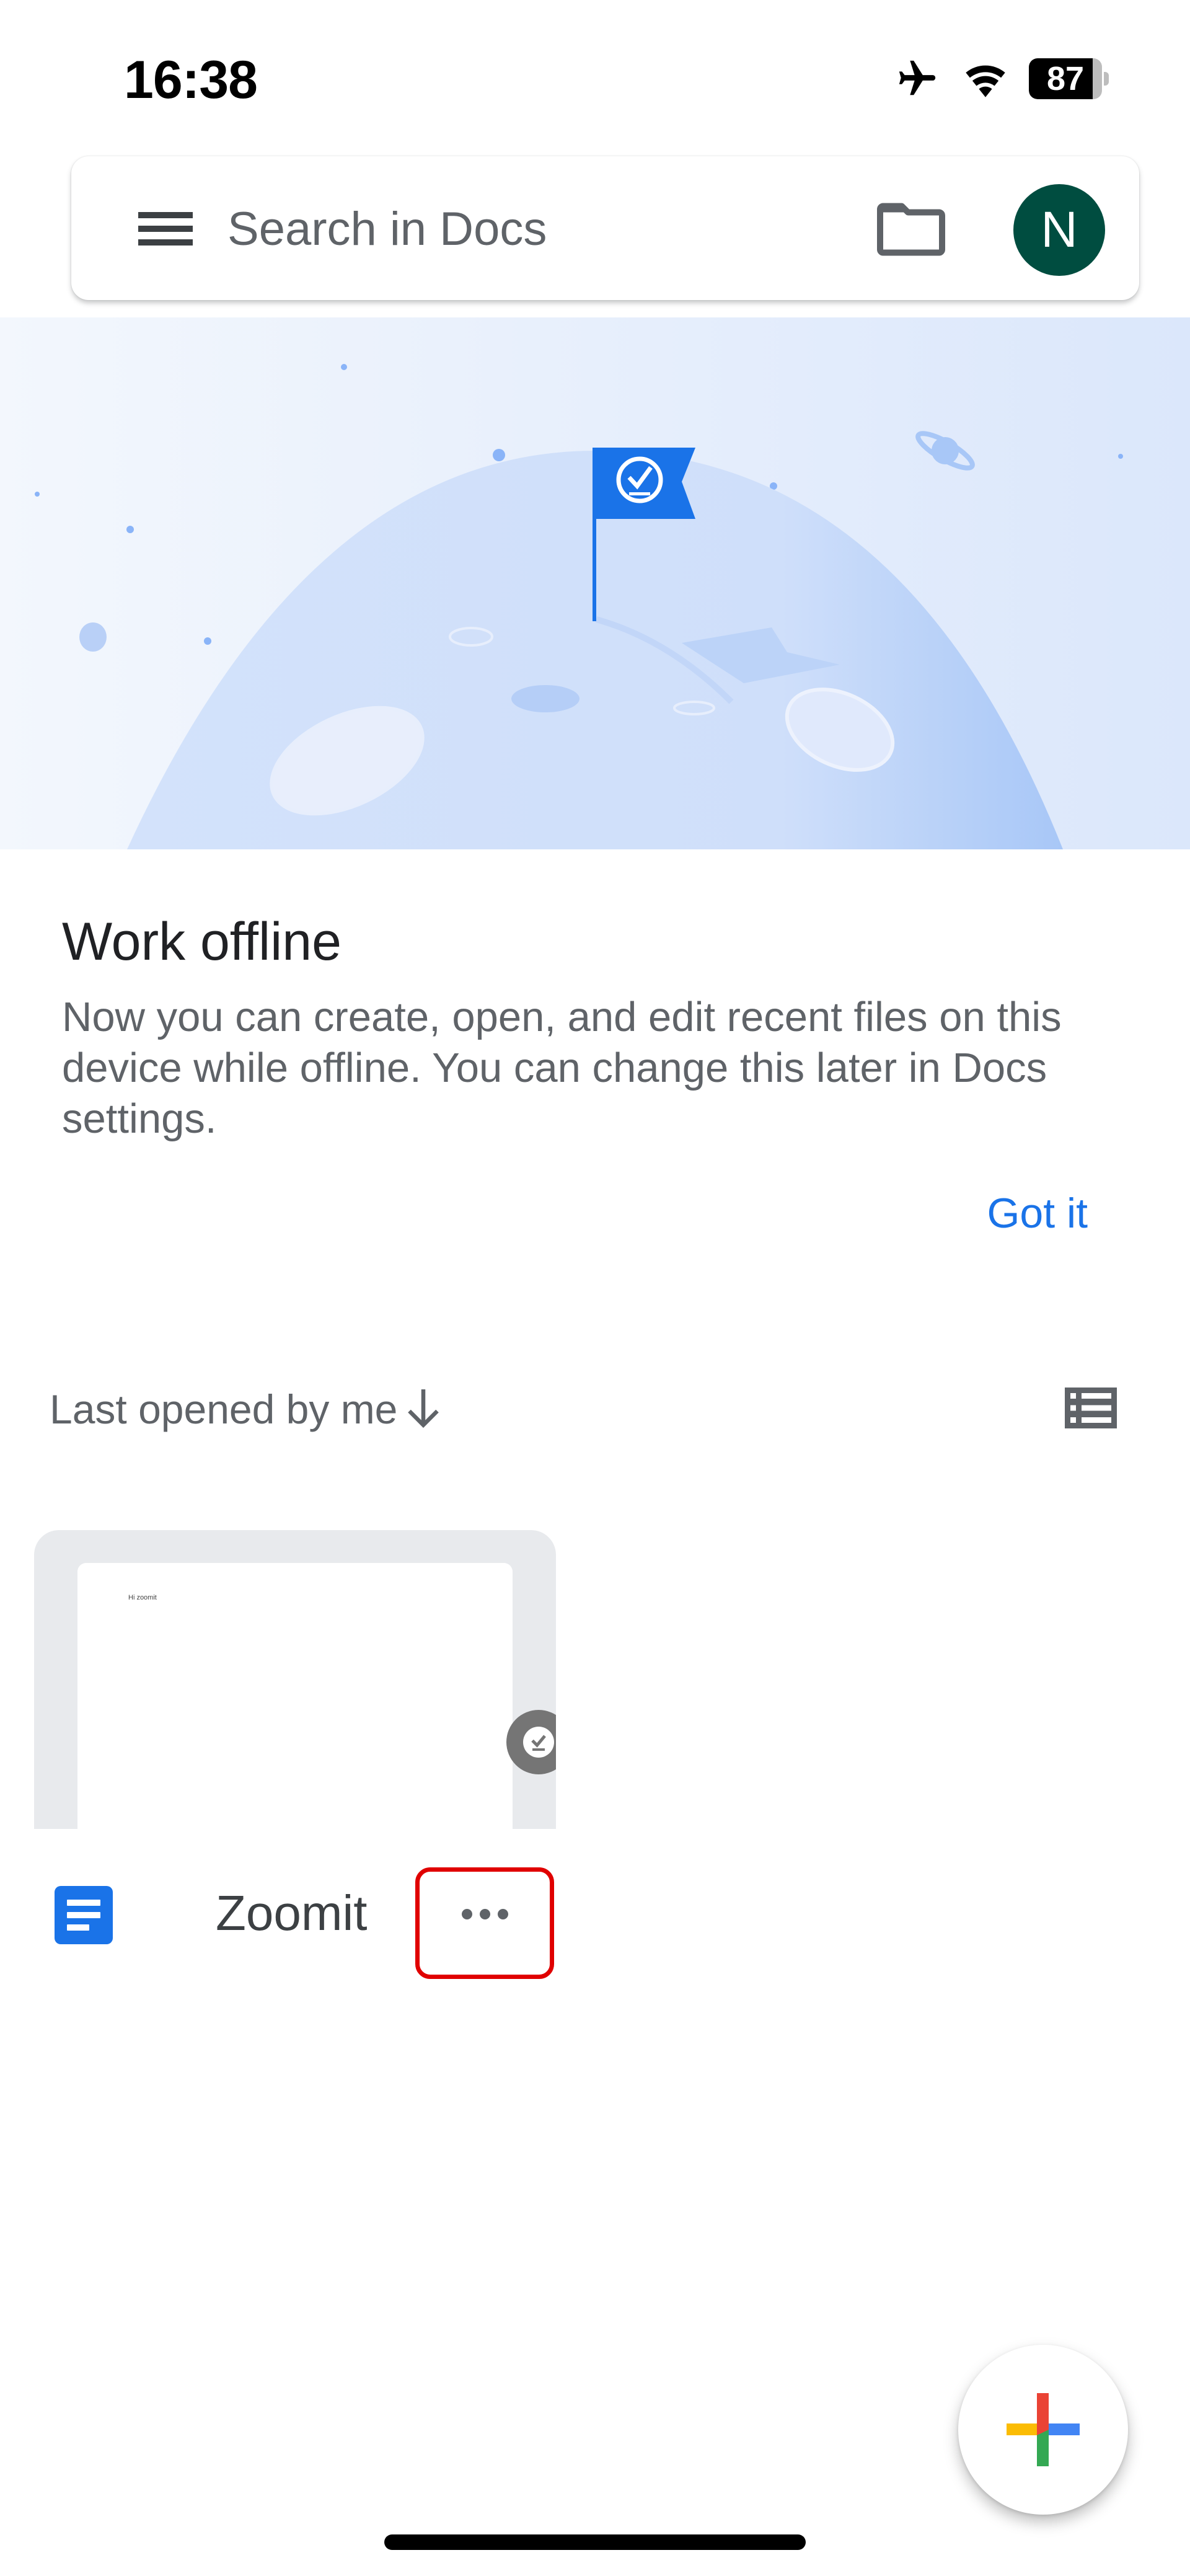  I want to click on offline-available-icon, so click(531, 1742).